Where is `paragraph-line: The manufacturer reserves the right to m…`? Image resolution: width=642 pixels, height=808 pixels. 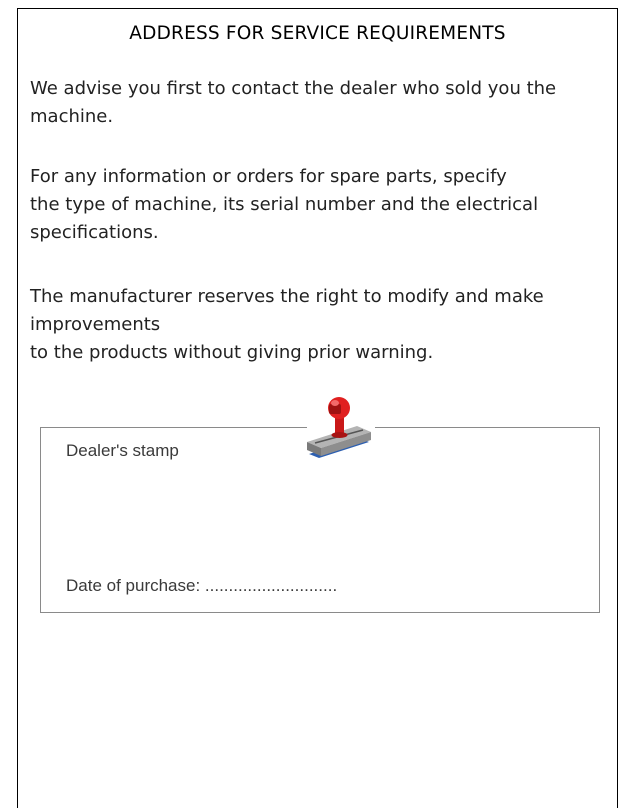
paragraph-line: The manufacturer reserves the right to m… is located at coordinates (287, 296).